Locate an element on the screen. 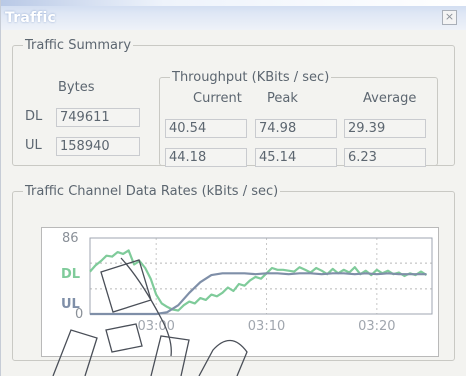 This screenshot has height=376, width=466. dl-current-field: 40.54 is located at coordinates (206, 128).